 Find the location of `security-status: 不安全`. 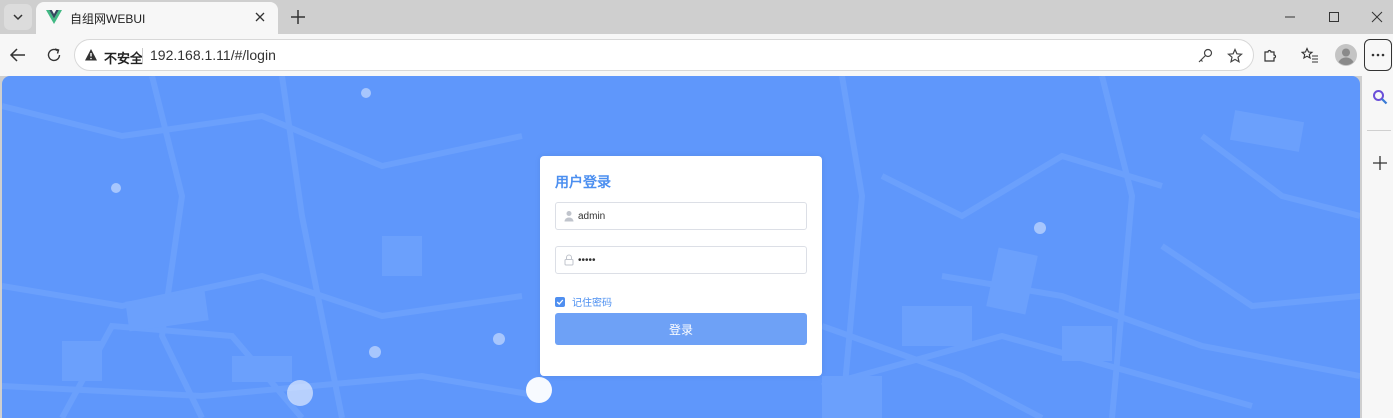

security-status: 不安全 is located at coordinates (123, 57).